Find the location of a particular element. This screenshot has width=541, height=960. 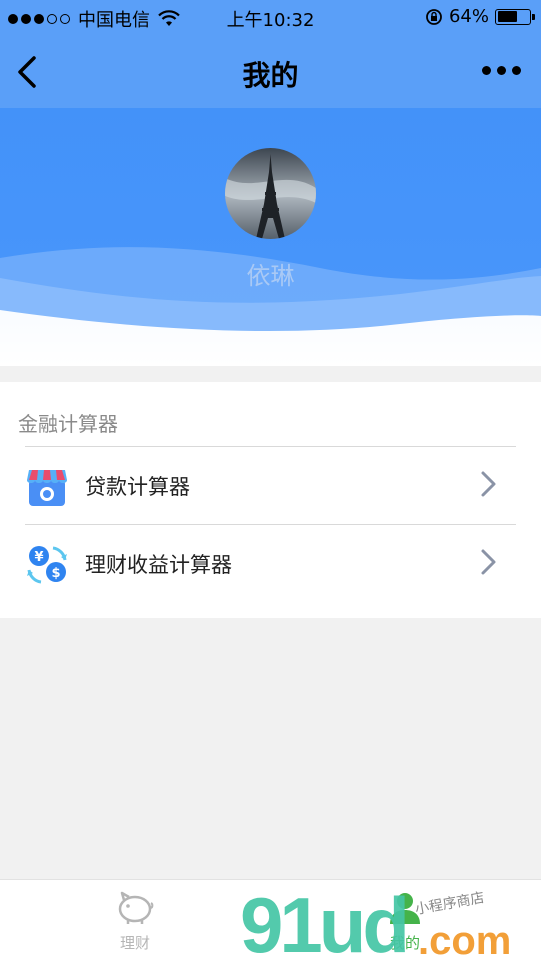

investment-calculator-label: 理财收益计算器 is located at coordinates (158, 564).